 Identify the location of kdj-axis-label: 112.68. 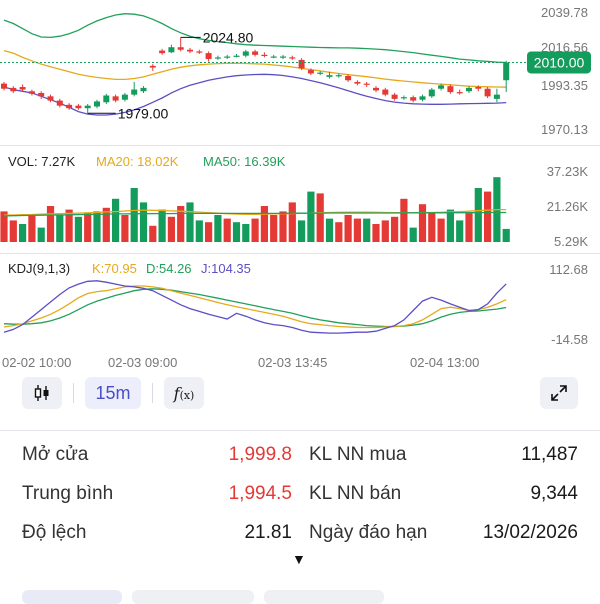
(568, 269).